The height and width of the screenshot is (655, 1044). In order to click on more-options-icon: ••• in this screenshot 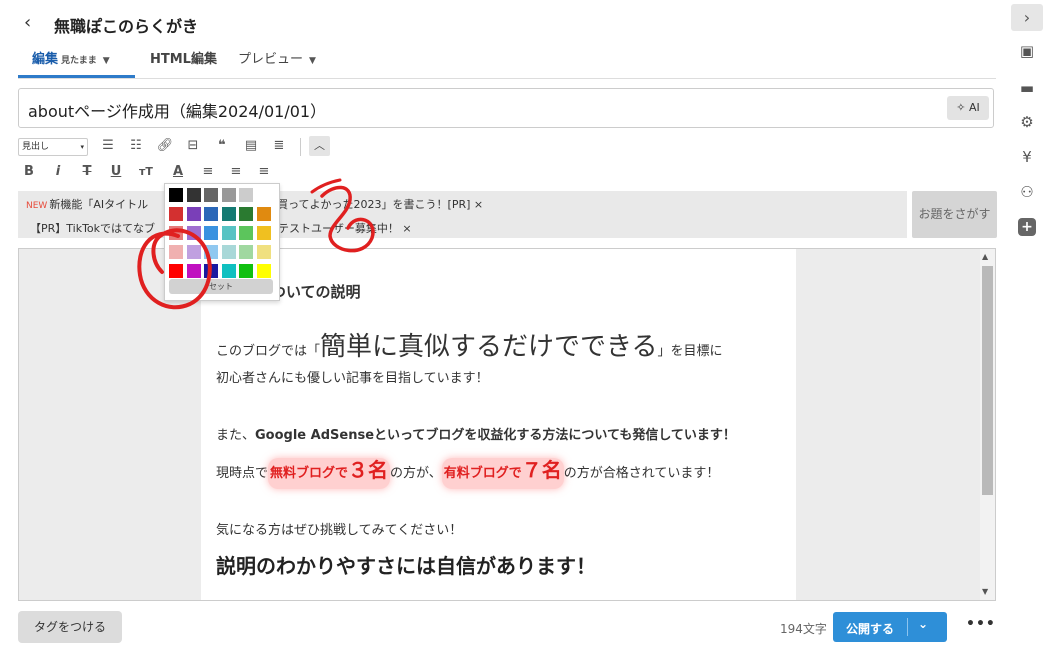, I will do `click(981, 624)`.